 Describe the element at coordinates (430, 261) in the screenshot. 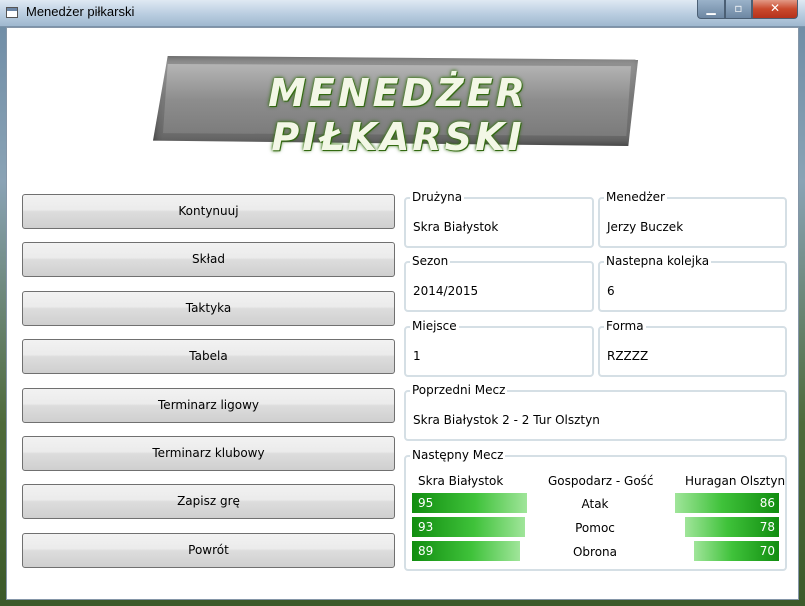

I see `season-label: Sezon` at that location.